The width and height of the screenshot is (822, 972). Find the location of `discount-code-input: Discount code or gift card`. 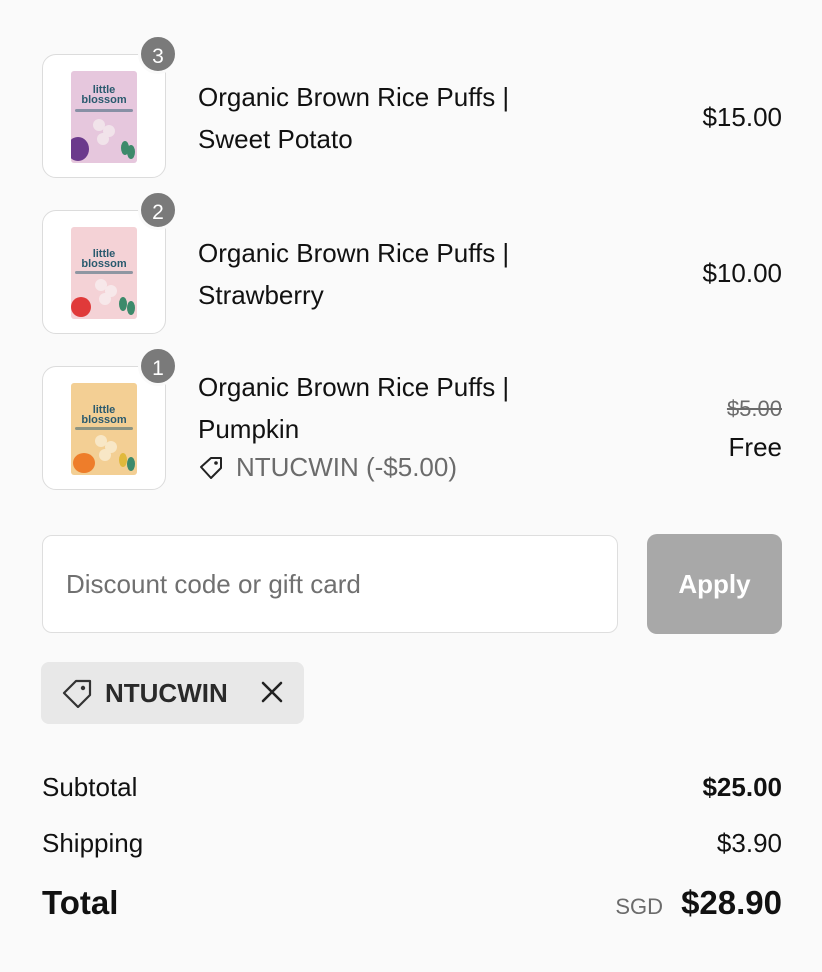

discount-code-input: Discount code or gift card is located at coordinates (330, 584).